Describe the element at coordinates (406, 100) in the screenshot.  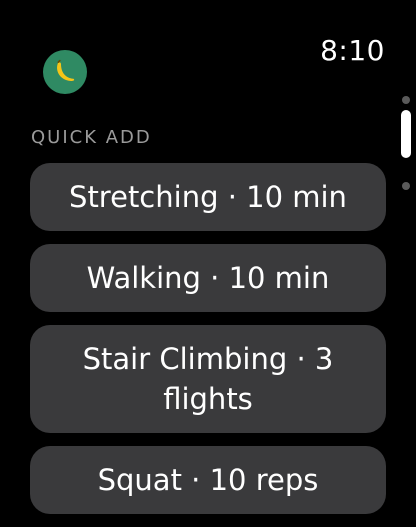
I see `scroll-indicator-top-dot` at that location.